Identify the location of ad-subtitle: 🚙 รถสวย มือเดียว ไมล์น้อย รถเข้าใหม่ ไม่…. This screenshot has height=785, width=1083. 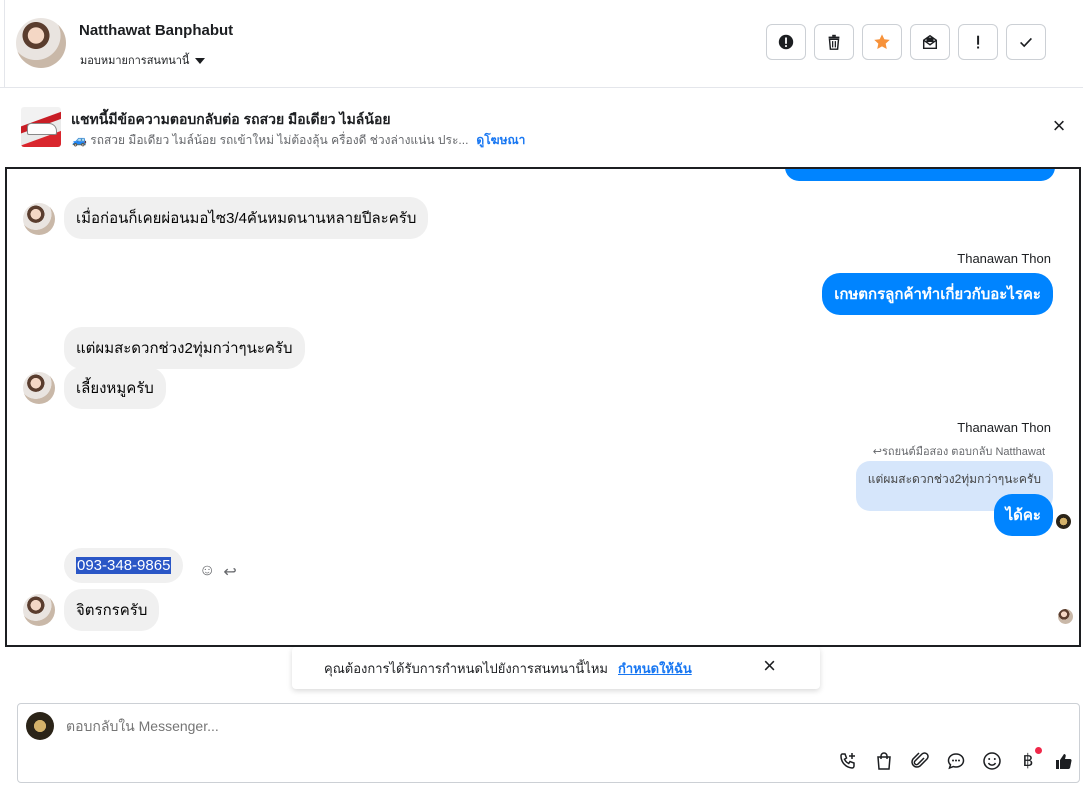
(270, 140).